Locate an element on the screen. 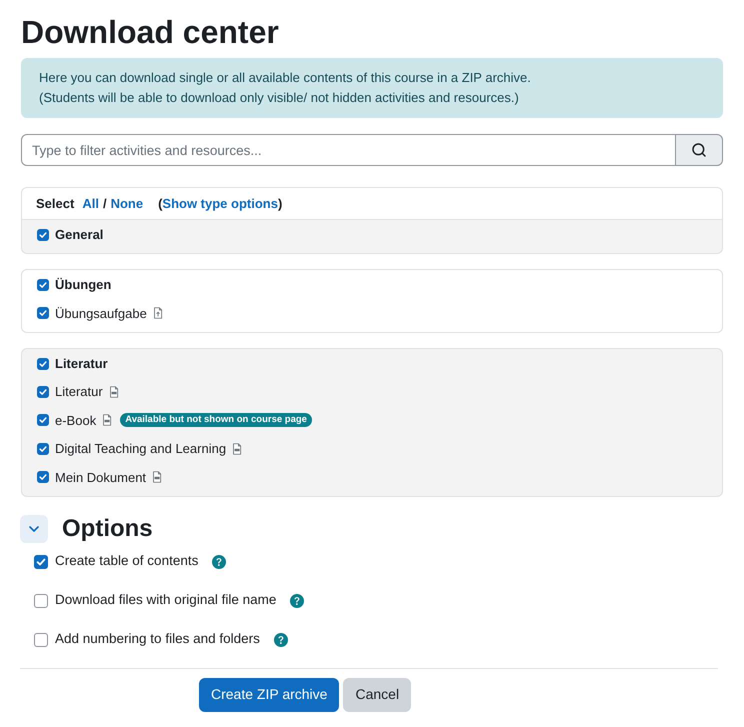 The height and width of the screenshot is (727, 744). option-label: Add numbering to files and folders is located at coordinates (157, 639).